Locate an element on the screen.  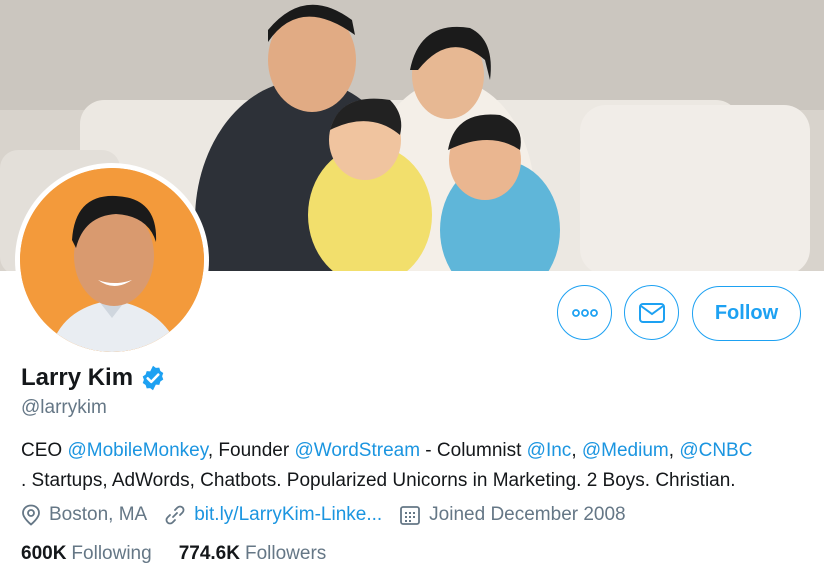
bio-text: - Columnist is located at coordinates (473, 450).